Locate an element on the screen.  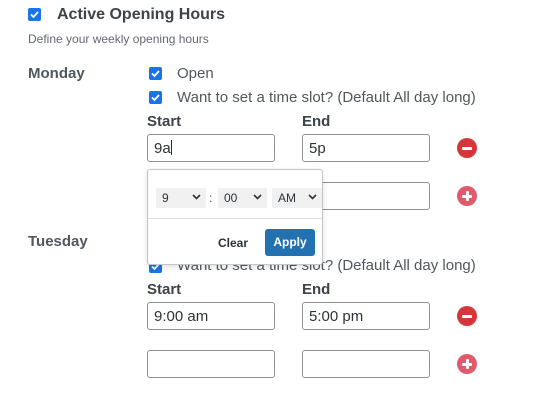
day-label-tuesday: Tuesday is located at coordinates (58, 241).